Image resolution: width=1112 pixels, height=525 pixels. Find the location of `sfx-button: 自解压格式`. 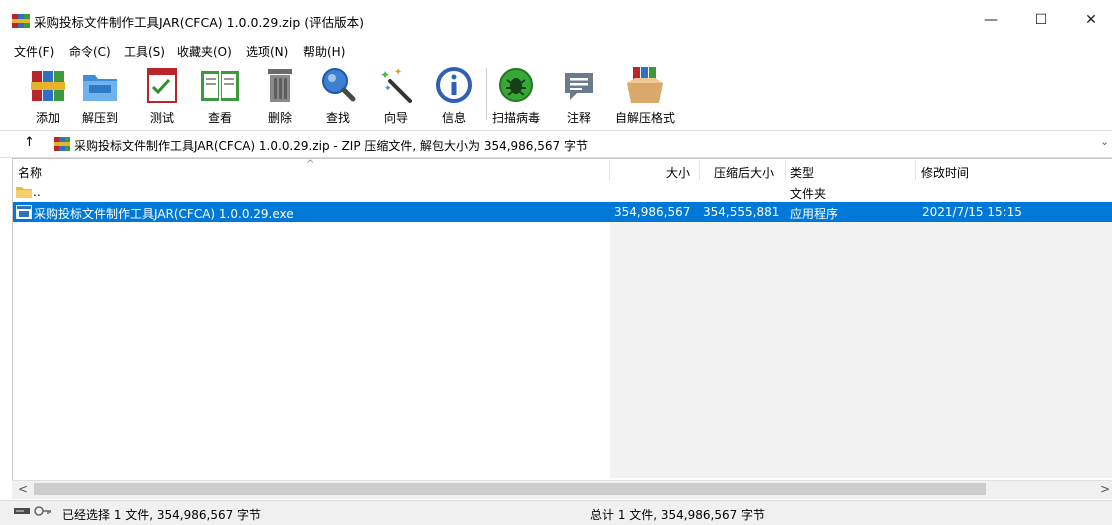

sfx-button: 自解压格式 is located at coordinates (645, 95).